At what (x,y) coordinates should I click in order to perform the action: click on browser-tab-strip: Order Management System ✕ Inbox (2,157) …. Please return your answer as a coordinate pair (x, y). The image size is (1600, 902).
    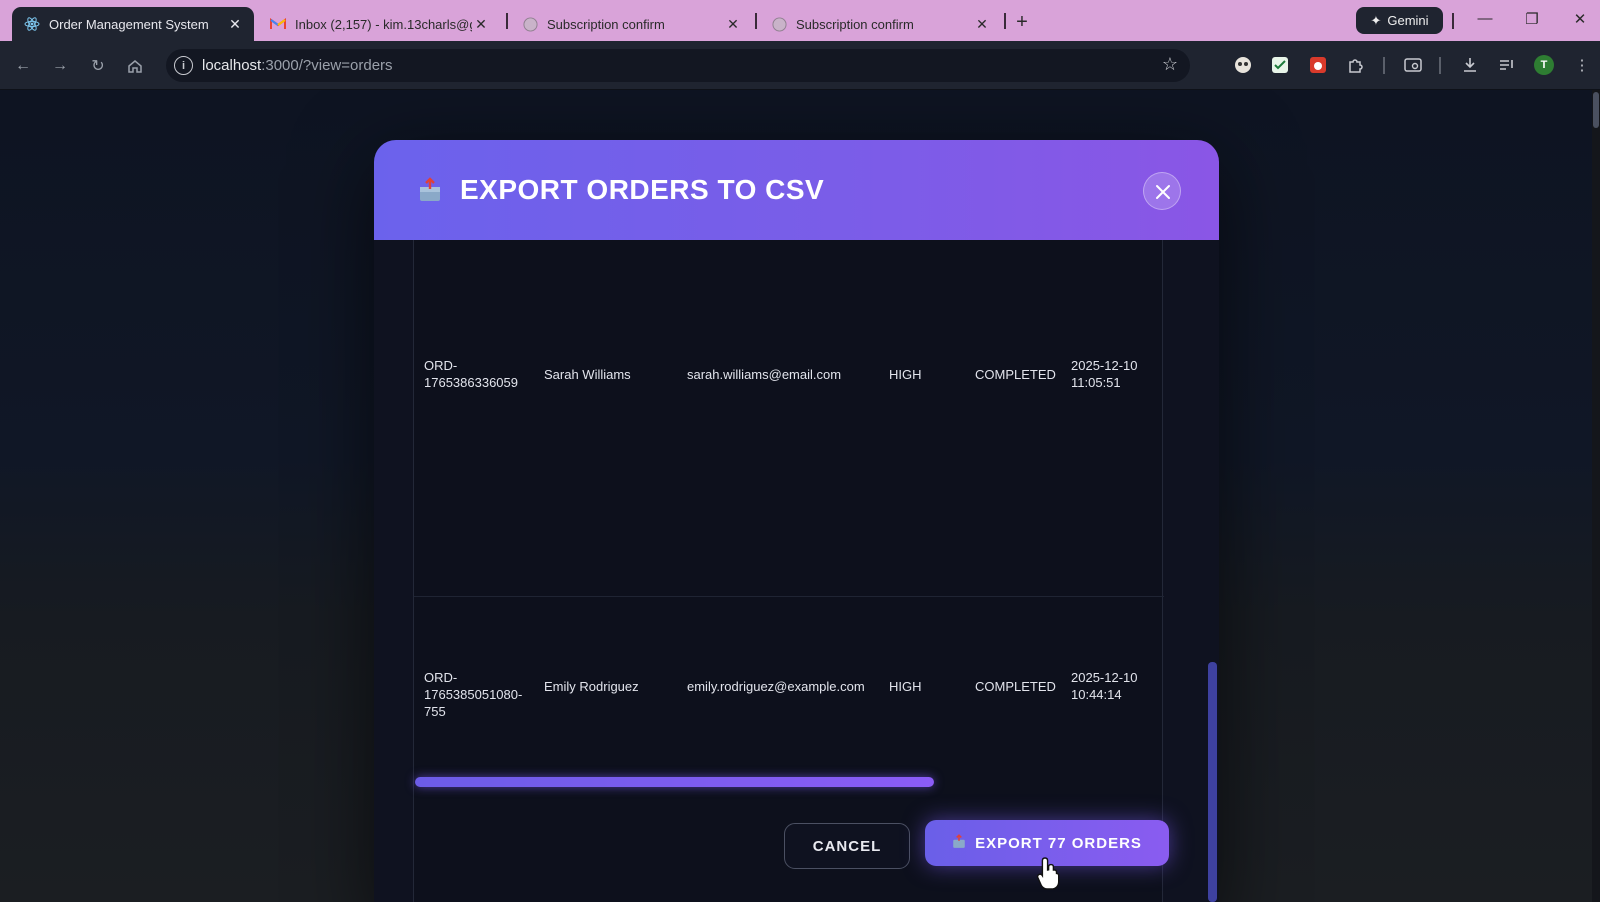
    Looking at the image, I should click on (800, 20).